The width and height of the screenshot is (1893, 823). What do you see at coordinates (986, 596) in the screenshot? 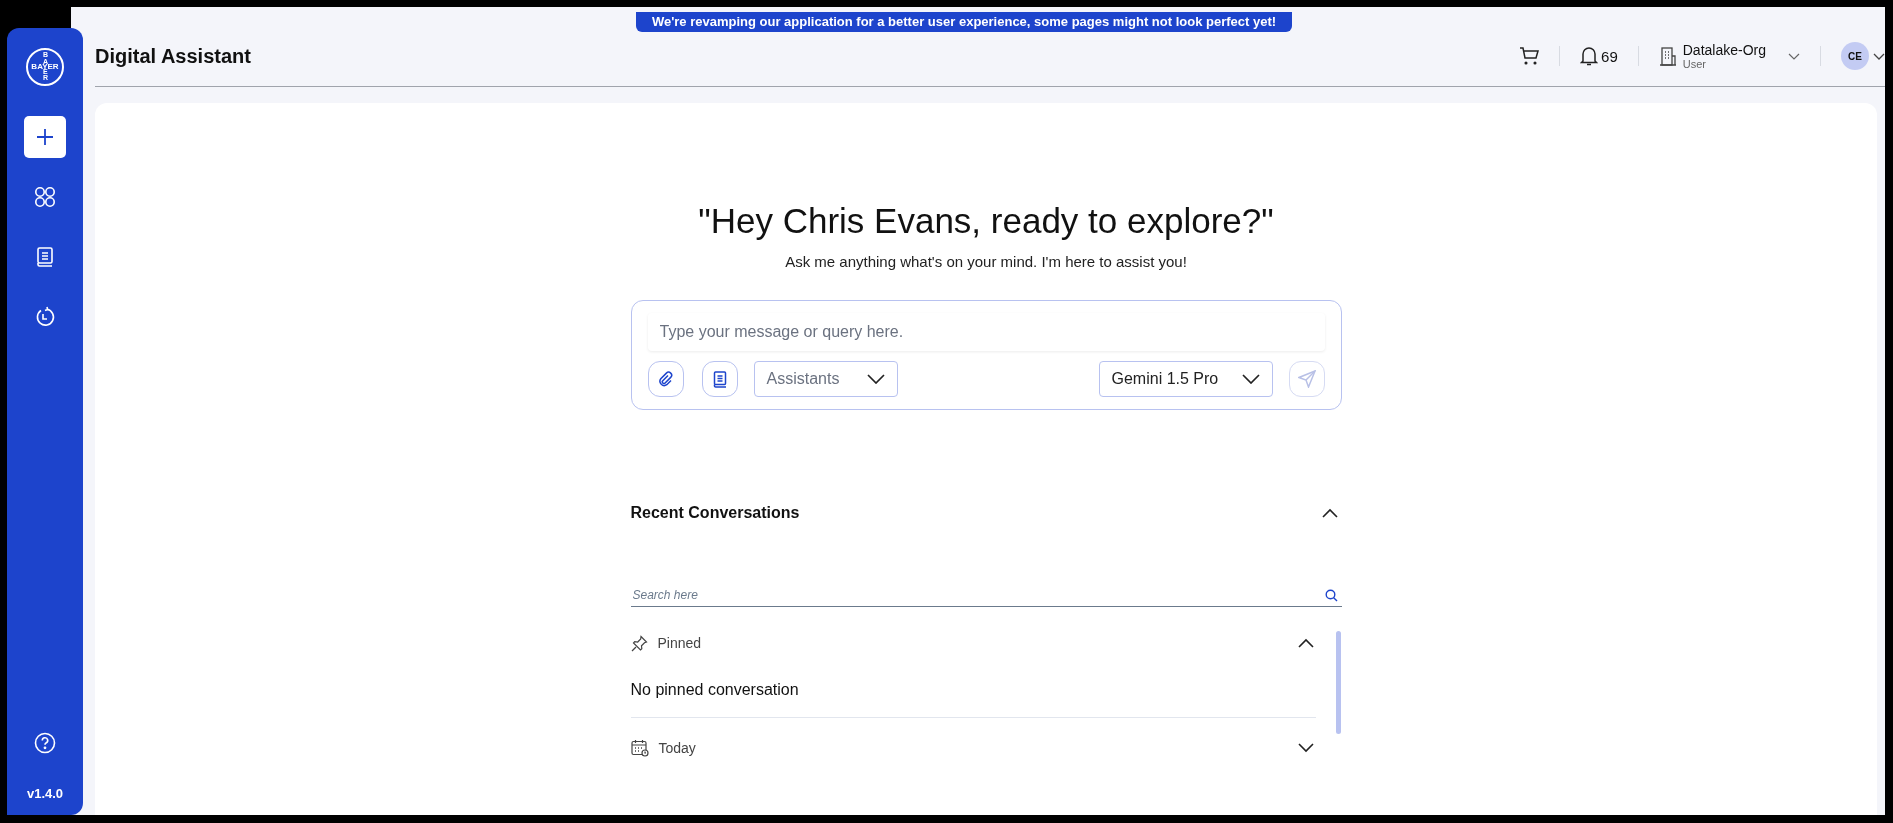
I see `search-field: Search here` at bounding box center [986, 596].